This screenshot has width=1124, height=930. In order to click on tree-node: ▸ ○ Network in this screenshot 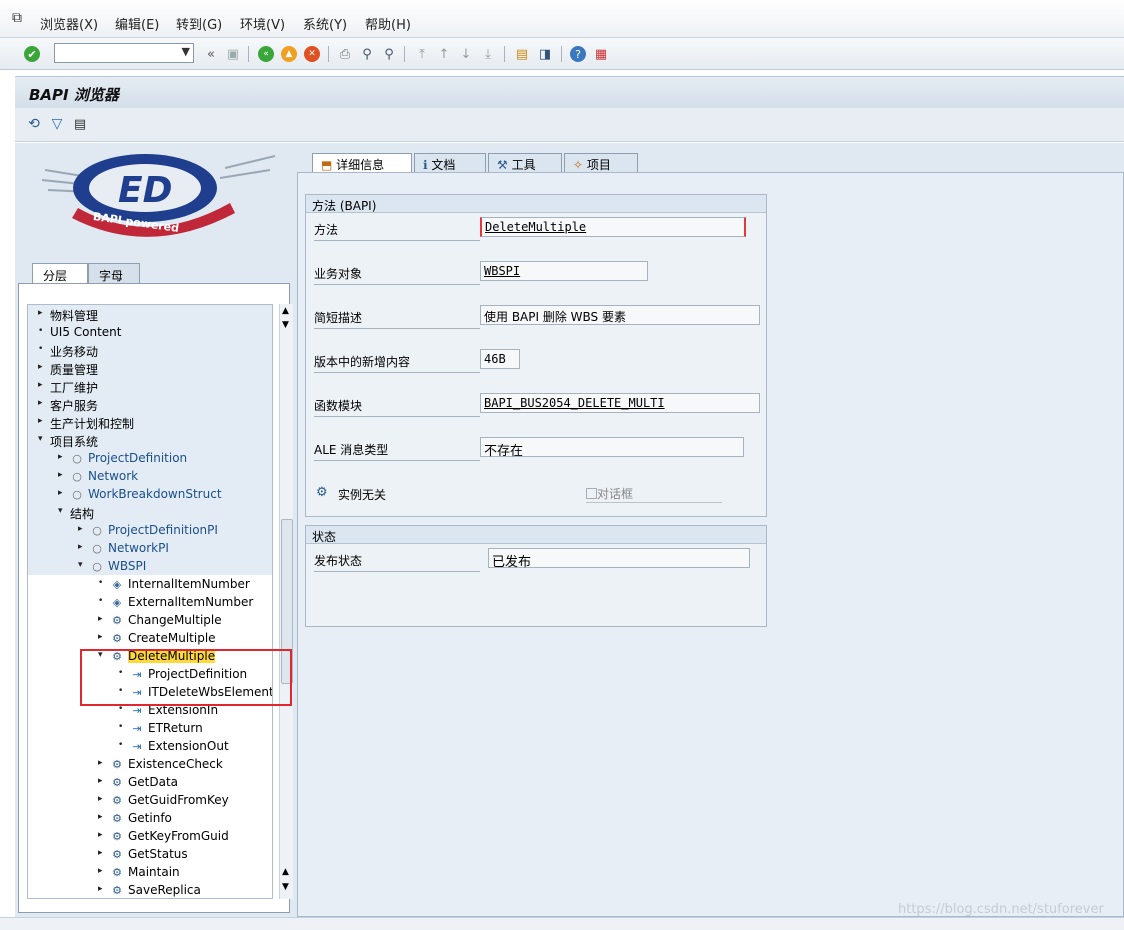, I will do `click(150, 476)`.